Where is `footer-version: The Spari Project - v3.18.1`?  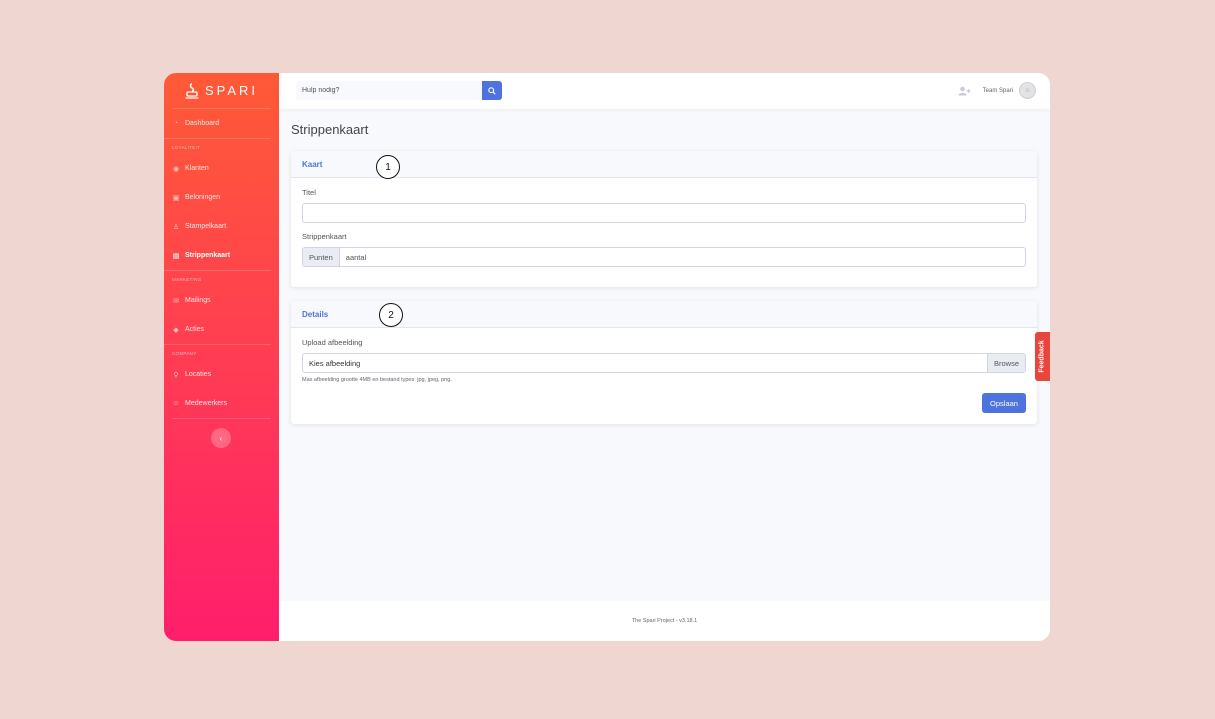
footer-version: The Spari Project - v3.18.1 is located at coordinates (664, 621).